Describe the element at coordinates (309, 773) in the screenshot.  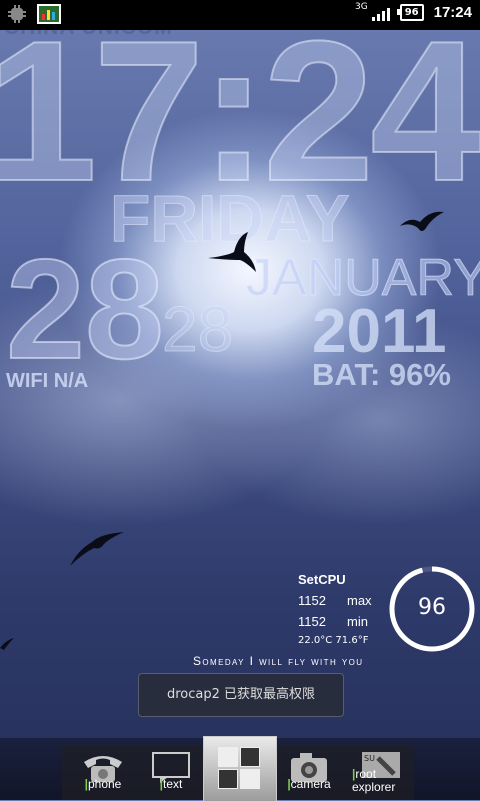
I see `dock-camera: camera` at that location.